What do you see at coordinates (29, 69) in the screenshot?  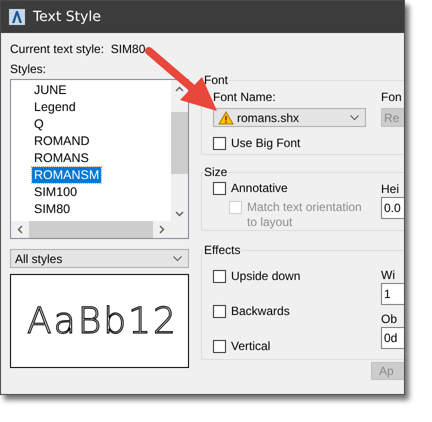 I see `styles-label: Styles:` at bounding box center [29, 69].